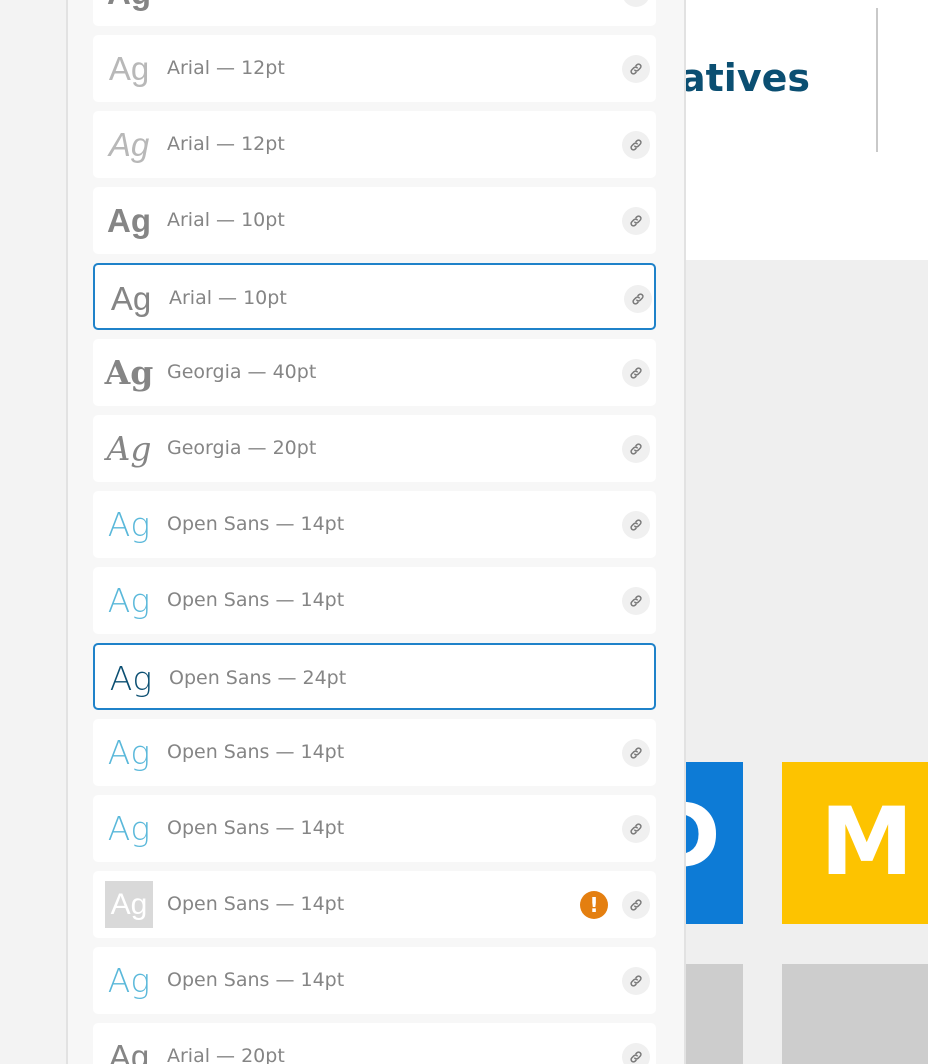 Image resolution: width=928 pixels, height=1064 pixels. I want to click on style-name-label: Georgia — 20pt, so click(242, 448).